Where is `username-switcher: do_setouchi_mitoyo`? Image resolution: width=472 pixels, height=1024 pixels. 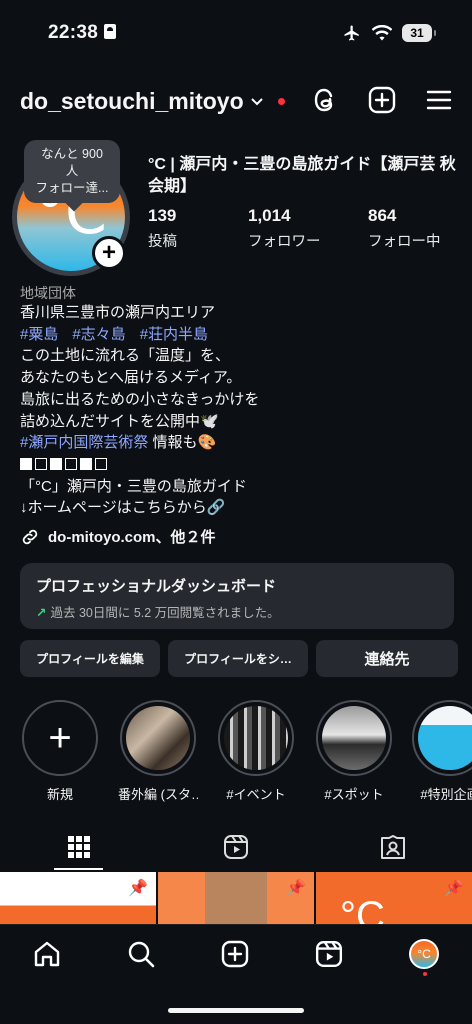
username-switcher: do_setouchi_mitoyo is located at coordinates (152, 101).